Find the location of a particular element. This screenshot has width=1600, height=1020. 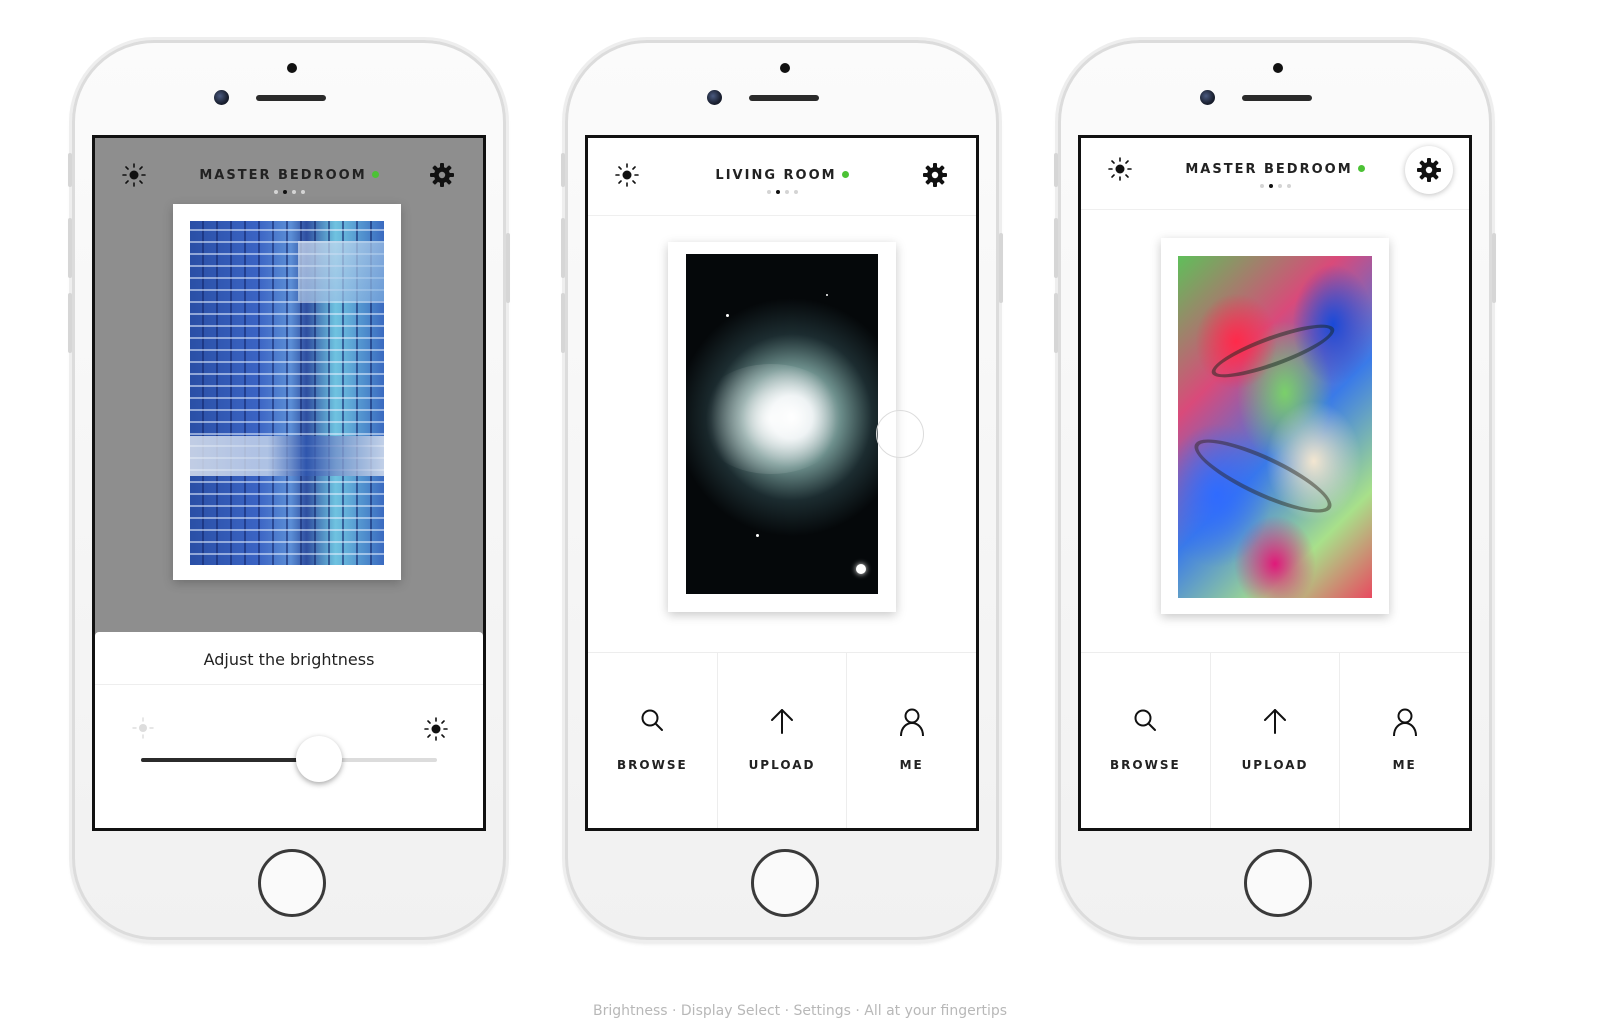

sheet-title: Adjust the brightness is located at coordinates (289, 659).